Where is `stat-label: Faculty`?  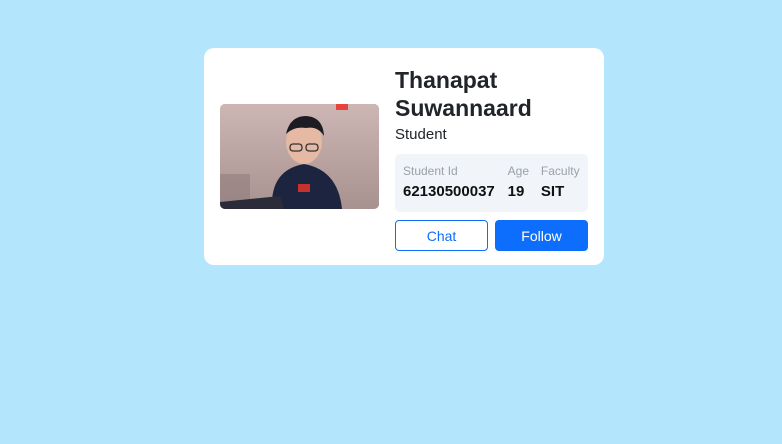
stat-label: Faculty is located at coordinates (560, 171).